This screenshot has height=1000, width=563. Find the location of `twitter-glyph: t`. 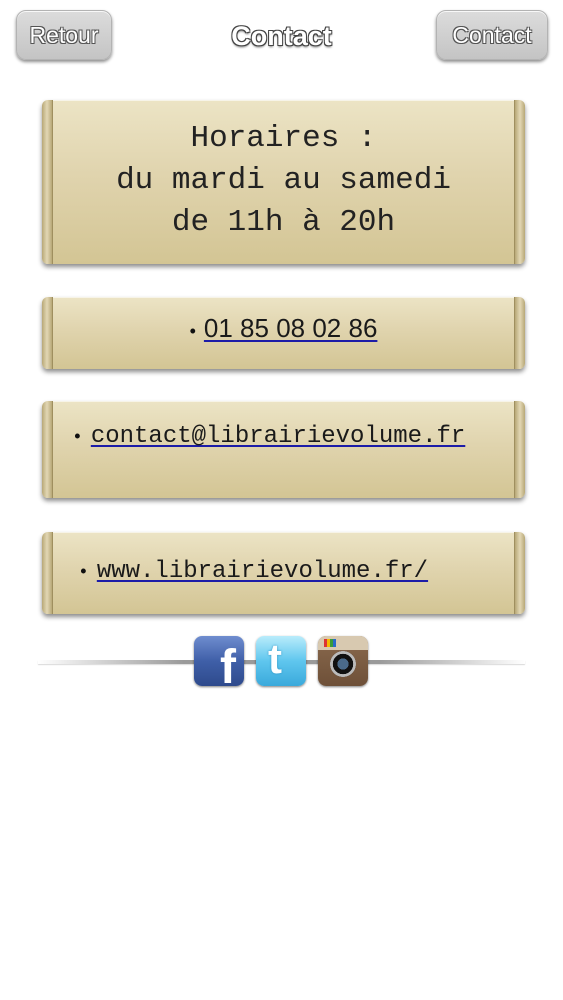

twitter-glyph: t is located at coordinates (275, 659).